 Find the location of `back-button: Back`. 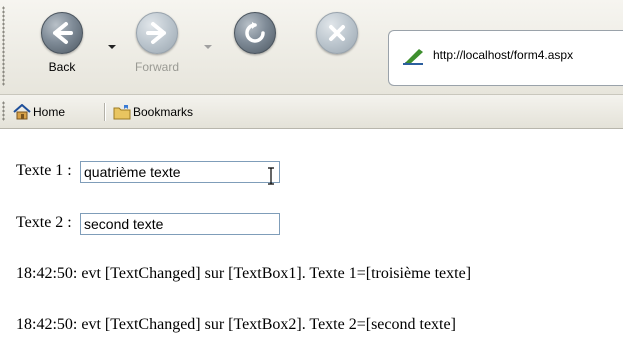

back-button: Back is located at coordinates (62, 48).